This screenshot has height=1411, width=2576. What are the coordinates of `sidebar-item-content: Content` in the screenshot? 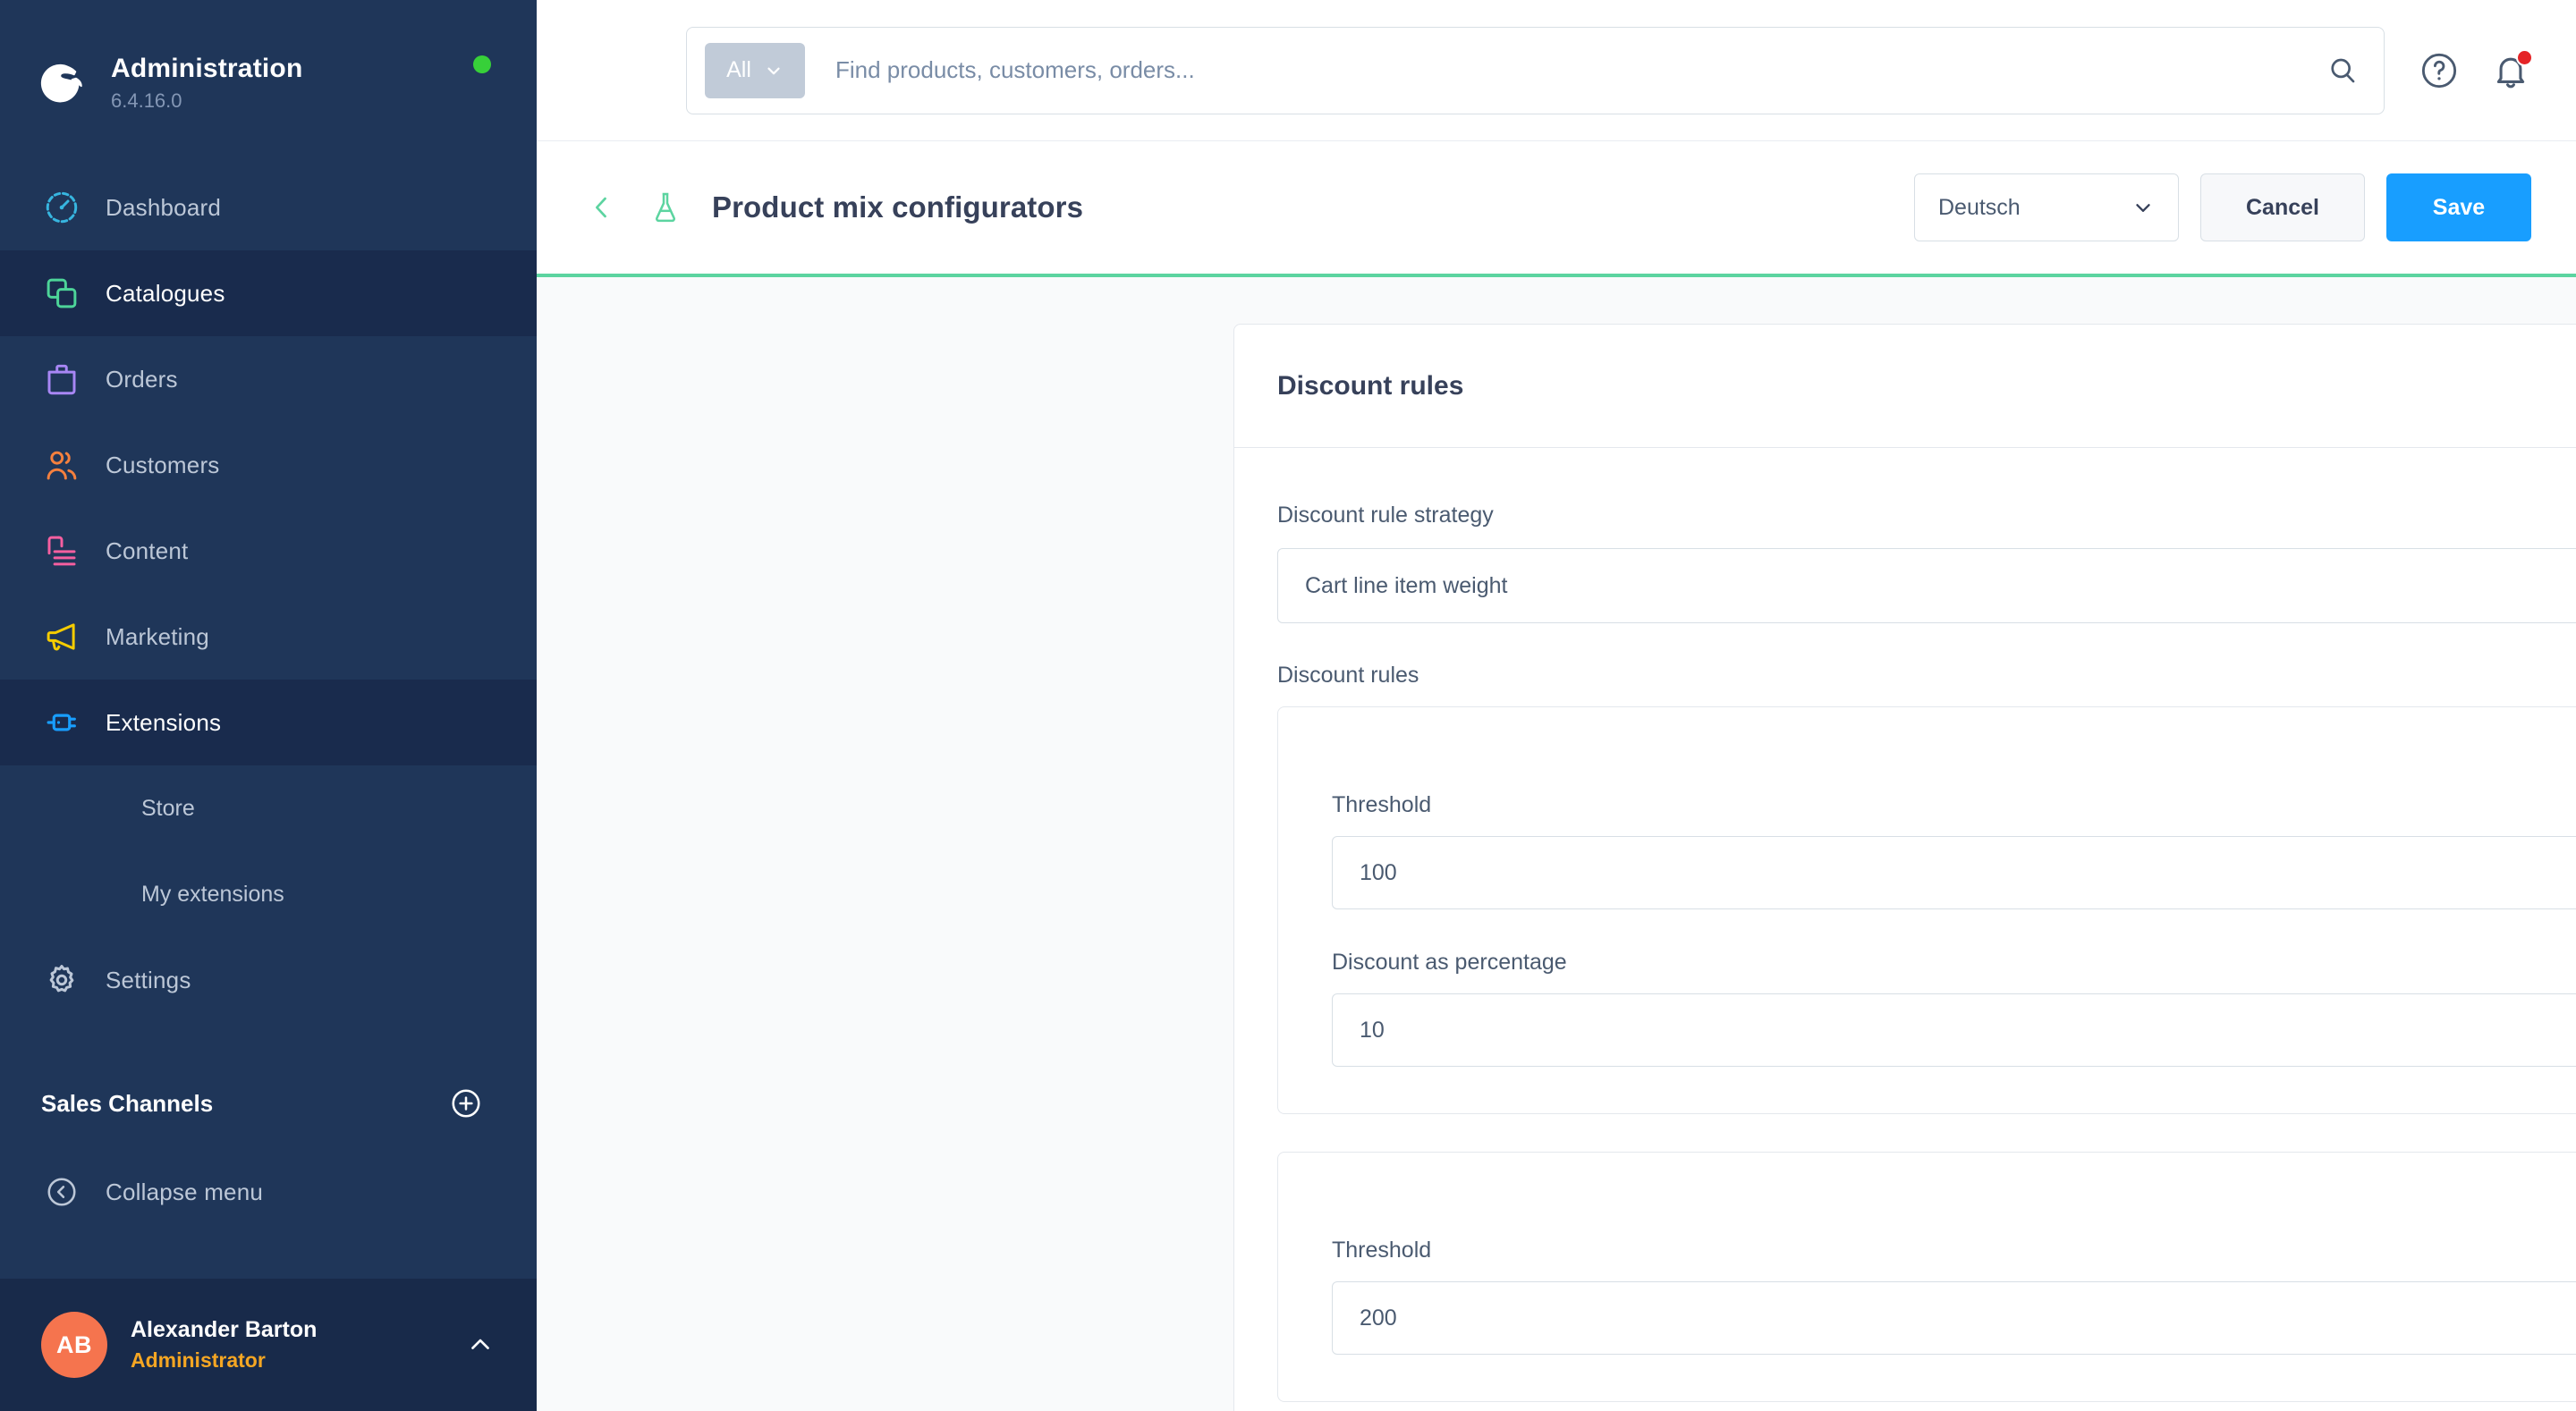 It's located at (268, 551).